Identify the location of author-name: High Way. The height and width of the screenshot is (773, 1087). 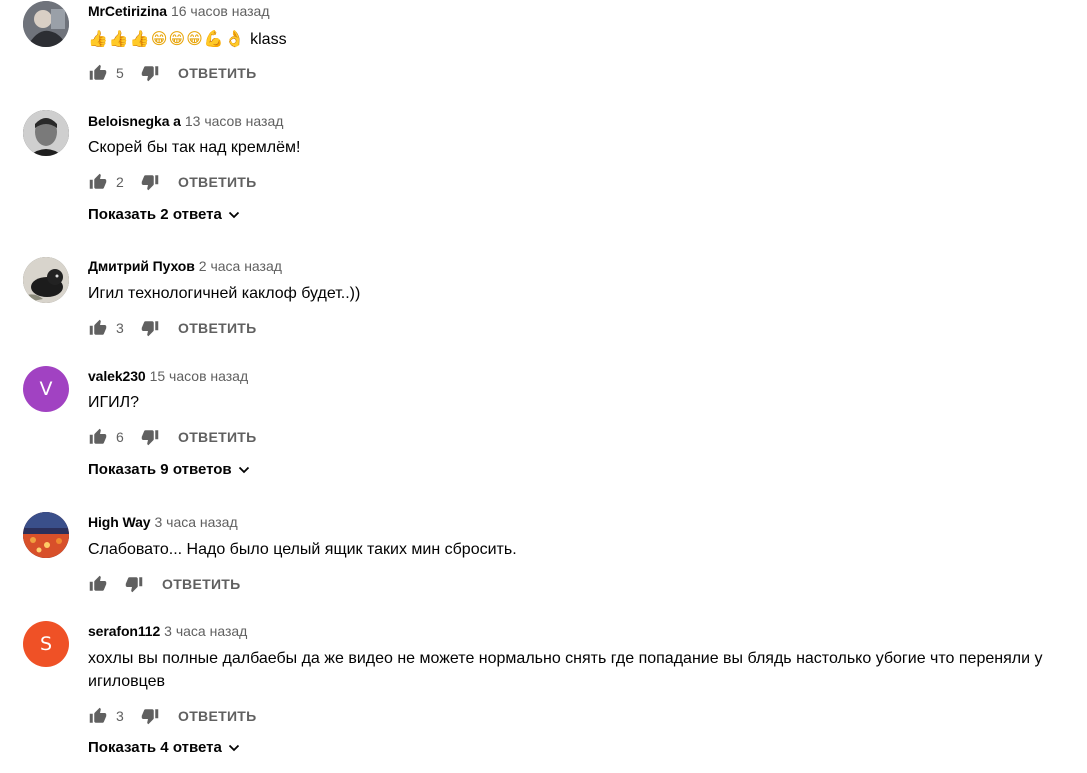
(119, 522).